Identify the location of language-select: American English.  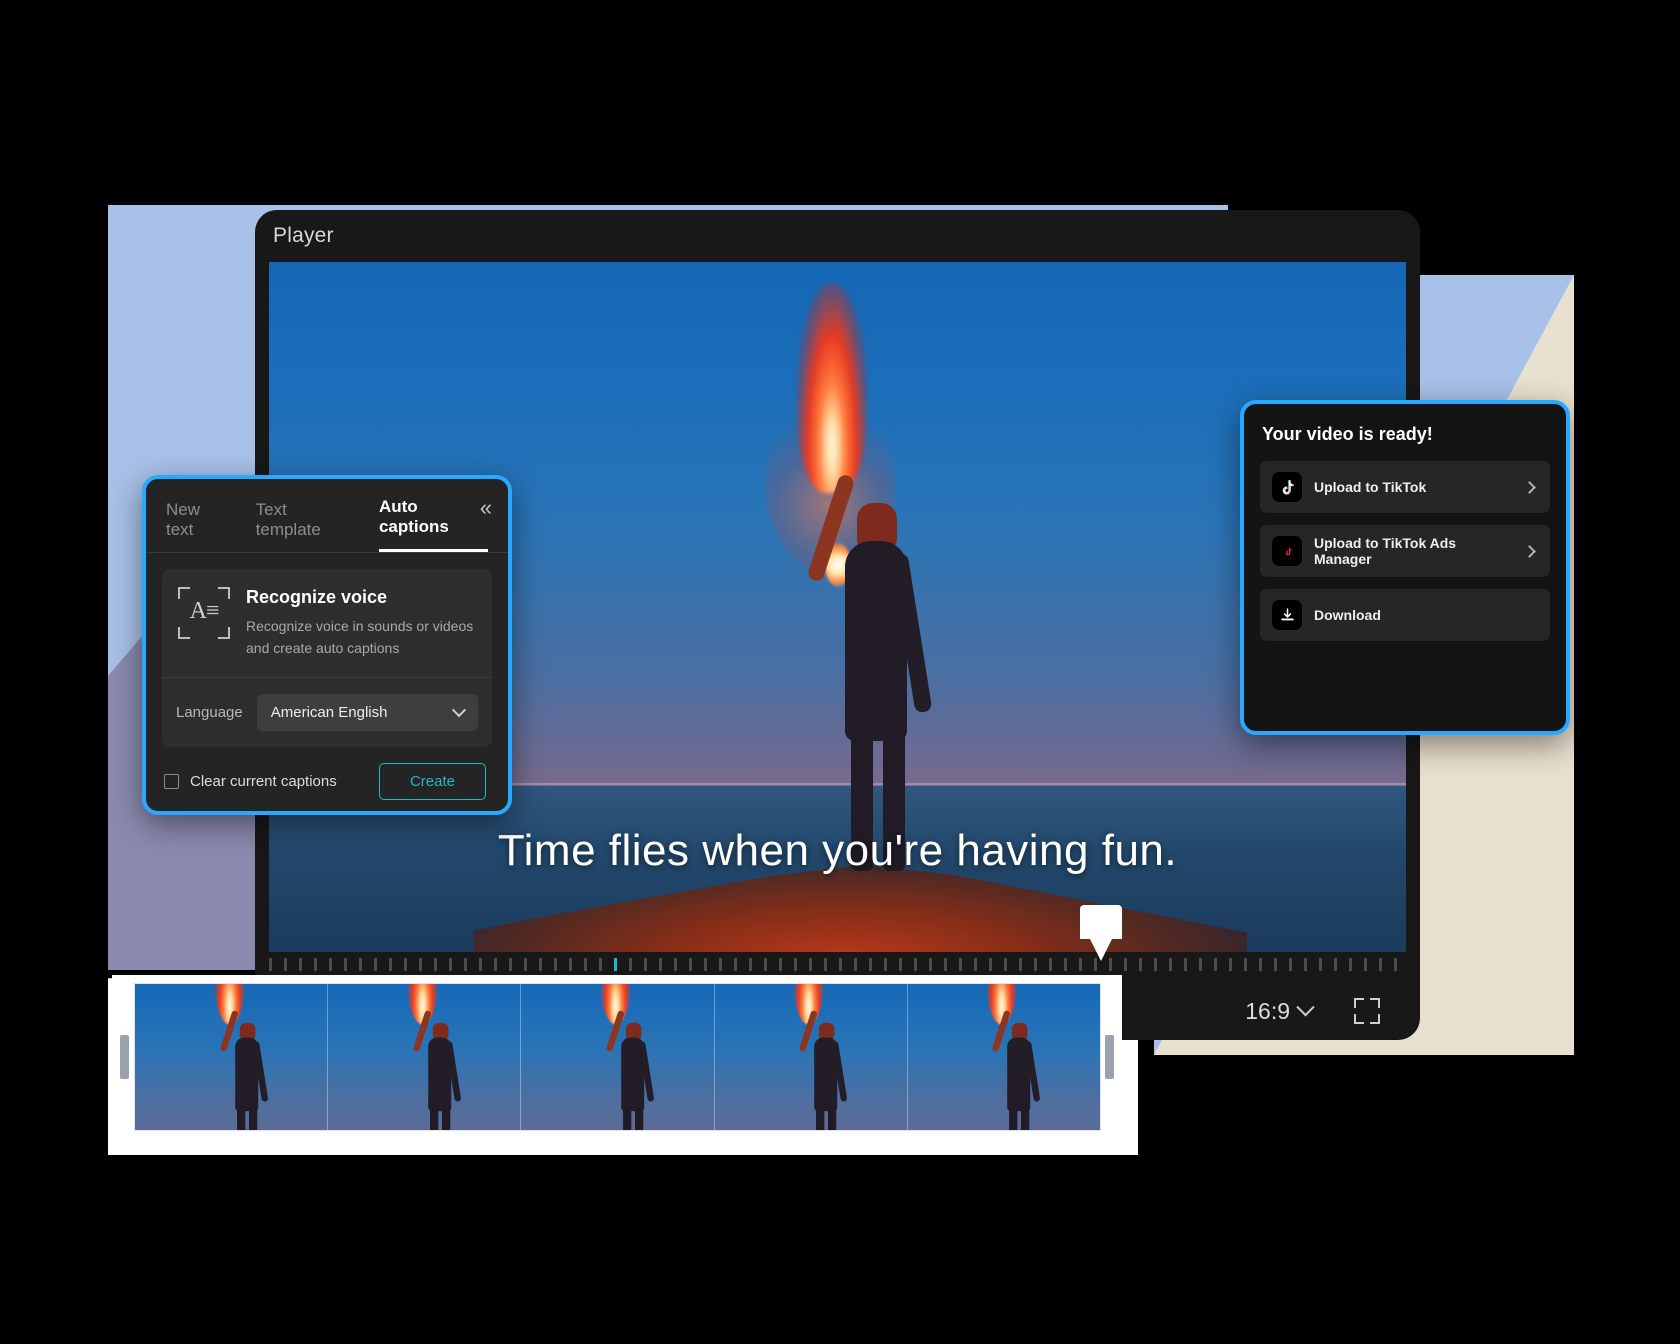
(367, 713).